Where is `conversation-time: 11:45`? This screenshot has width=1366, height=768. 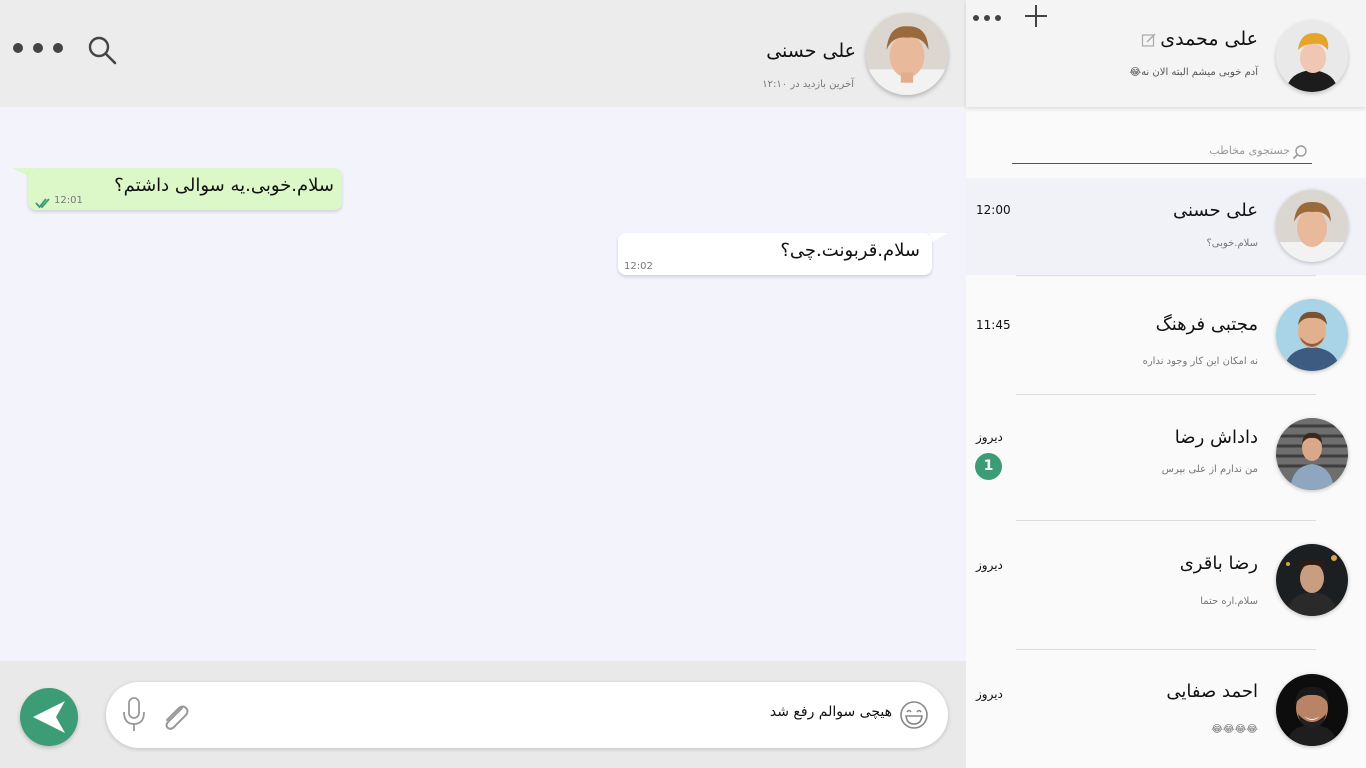 conversation-time: 11:45 is located at coordinates (993, 325).